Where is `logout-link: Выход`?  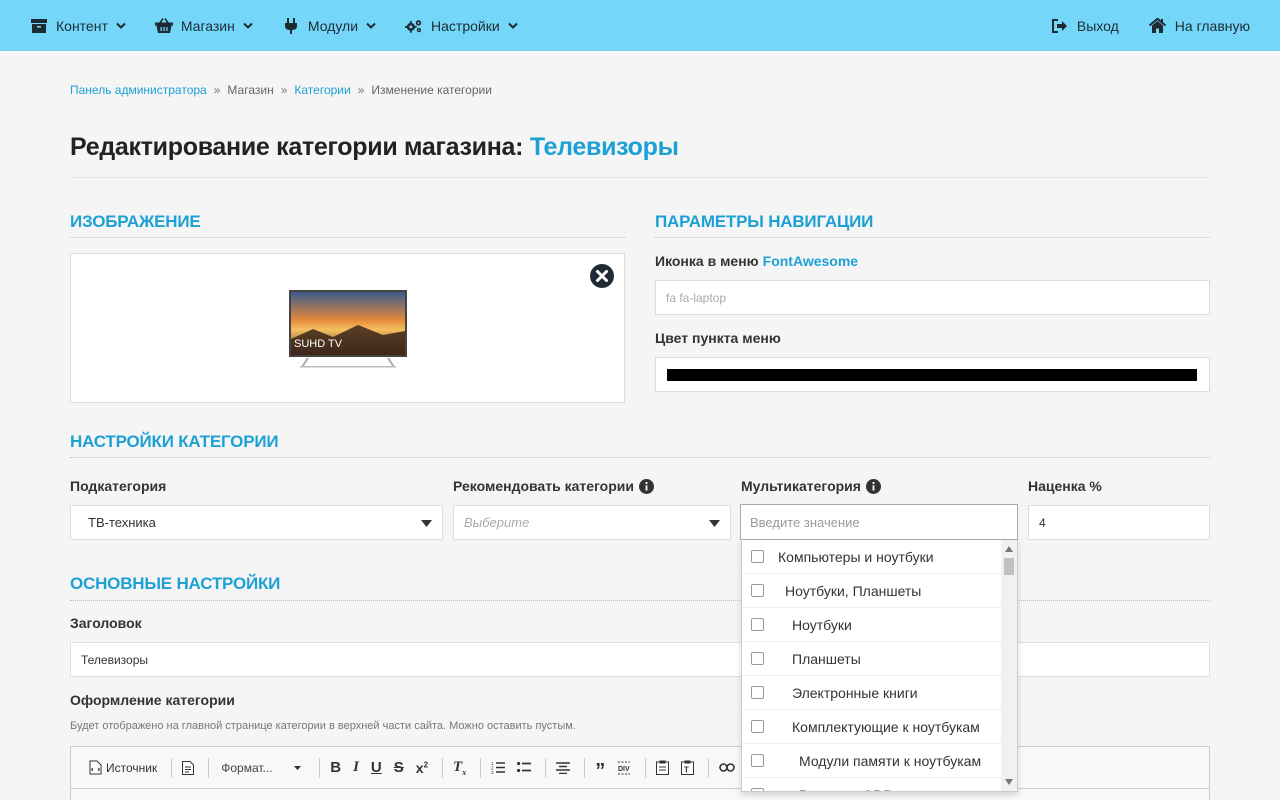
logout-link: Выход is located at coordinates (1085, 25).